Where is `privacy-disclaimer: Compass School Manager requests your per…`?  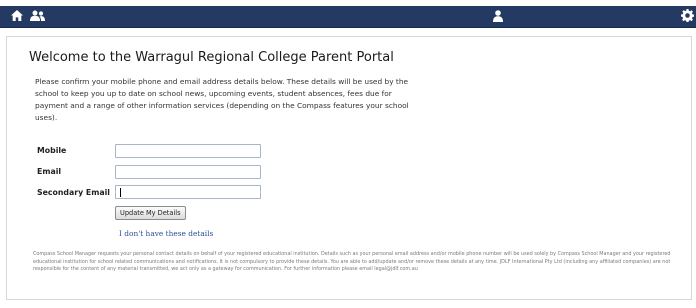 privacy-disclaimer: Compass School Manager requests your per… is located at coordinates (352, 261).